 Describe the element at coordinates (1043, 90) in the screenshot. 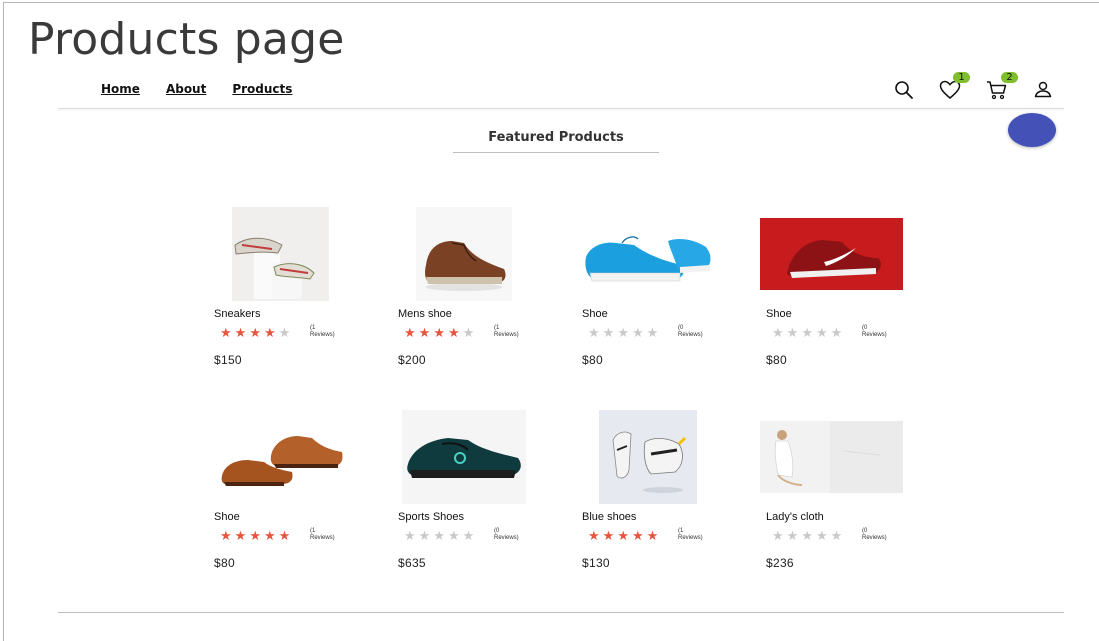

I see `user-icon` at that location.